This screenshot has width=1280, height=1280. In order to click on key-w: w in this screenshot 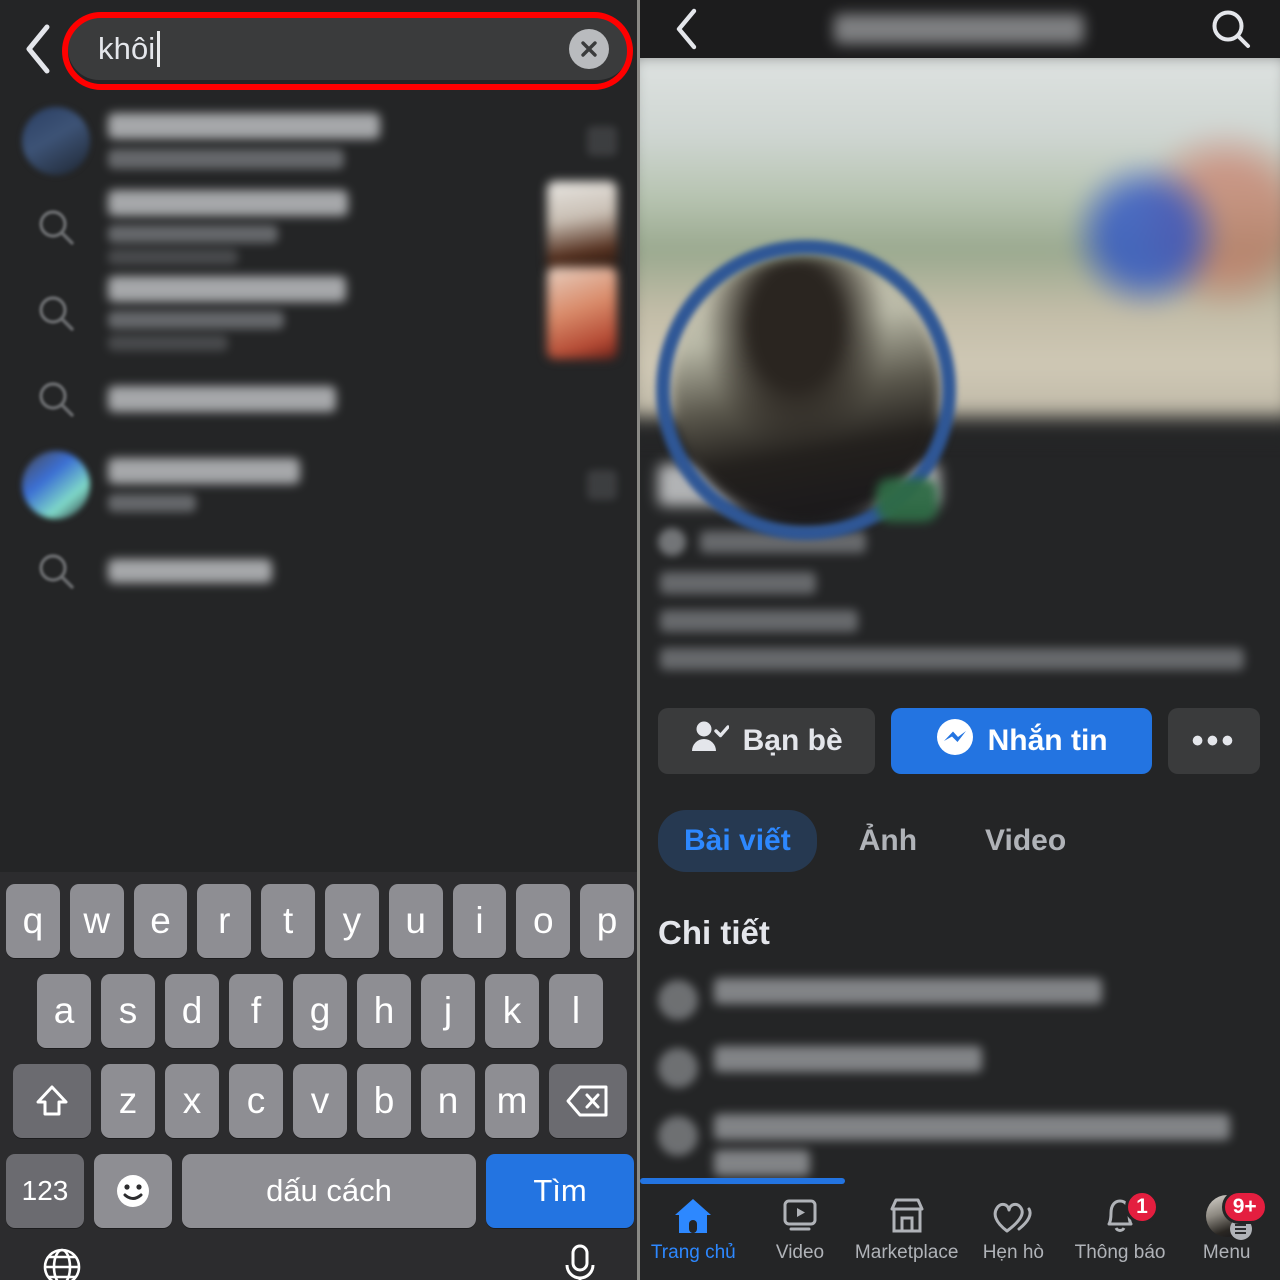, I will do `click(96, 921)`.